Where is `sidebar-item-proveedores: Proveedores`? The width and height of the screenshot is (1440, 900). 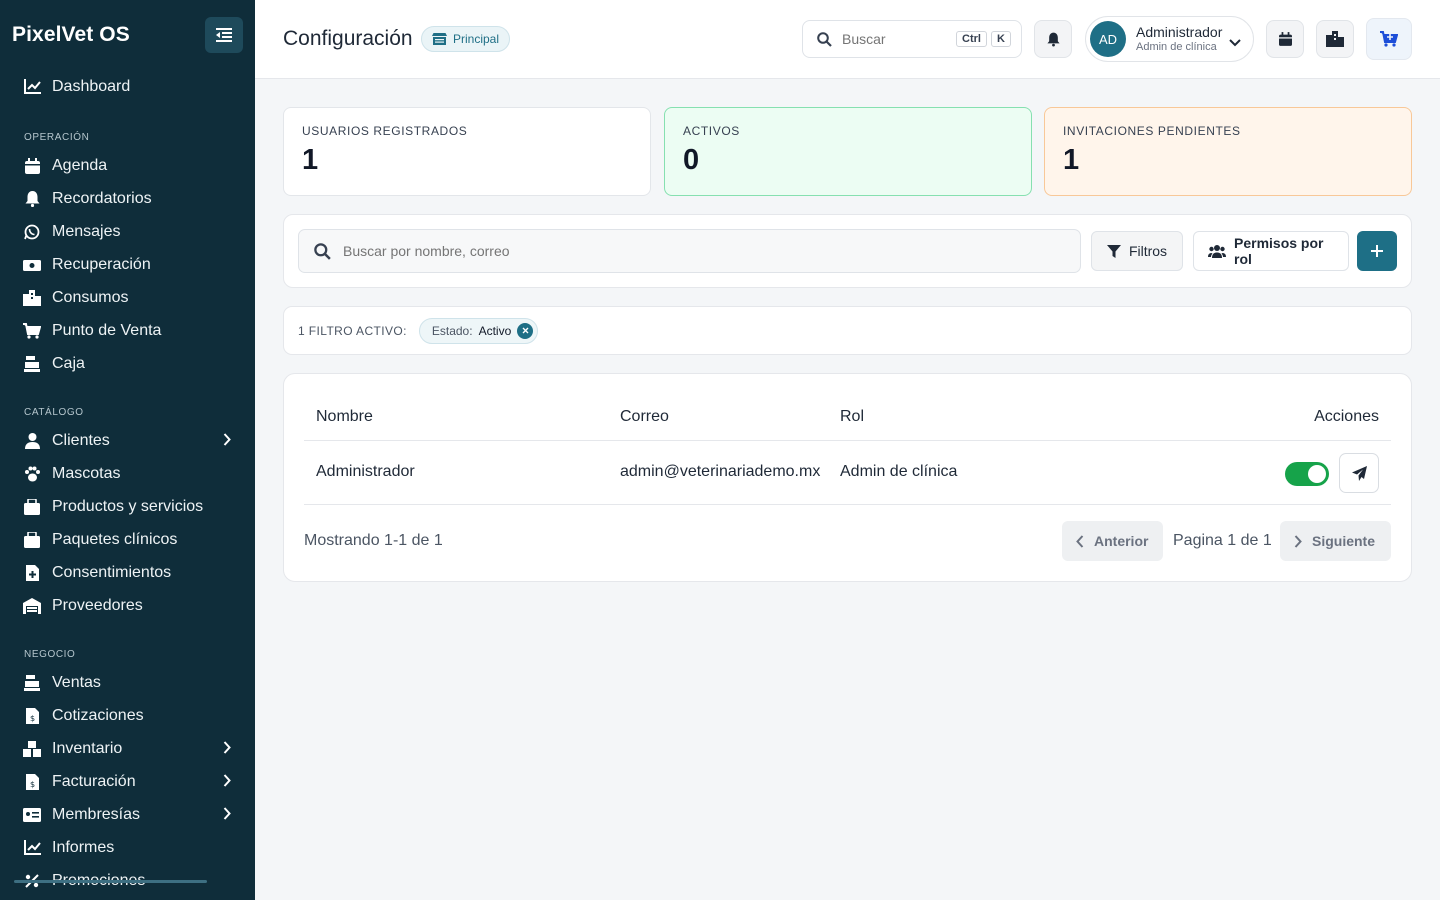
sidebar-item-proveedores: Proveedores is located at coordinates (127, 605).